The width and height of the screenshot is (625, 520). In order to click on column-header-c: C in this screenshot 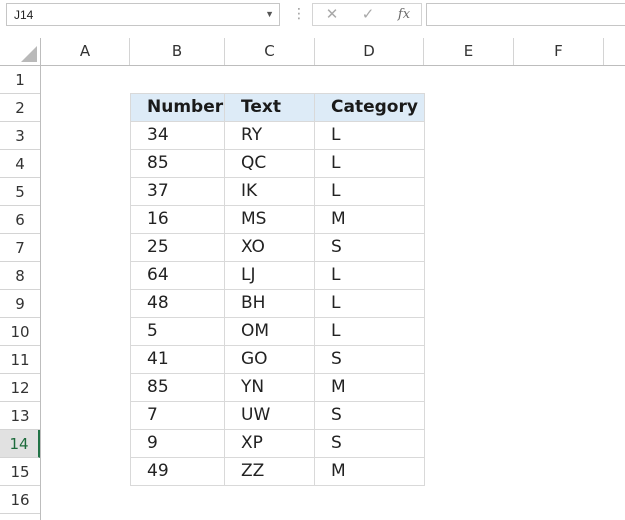, I will do `click(270, 51)`.